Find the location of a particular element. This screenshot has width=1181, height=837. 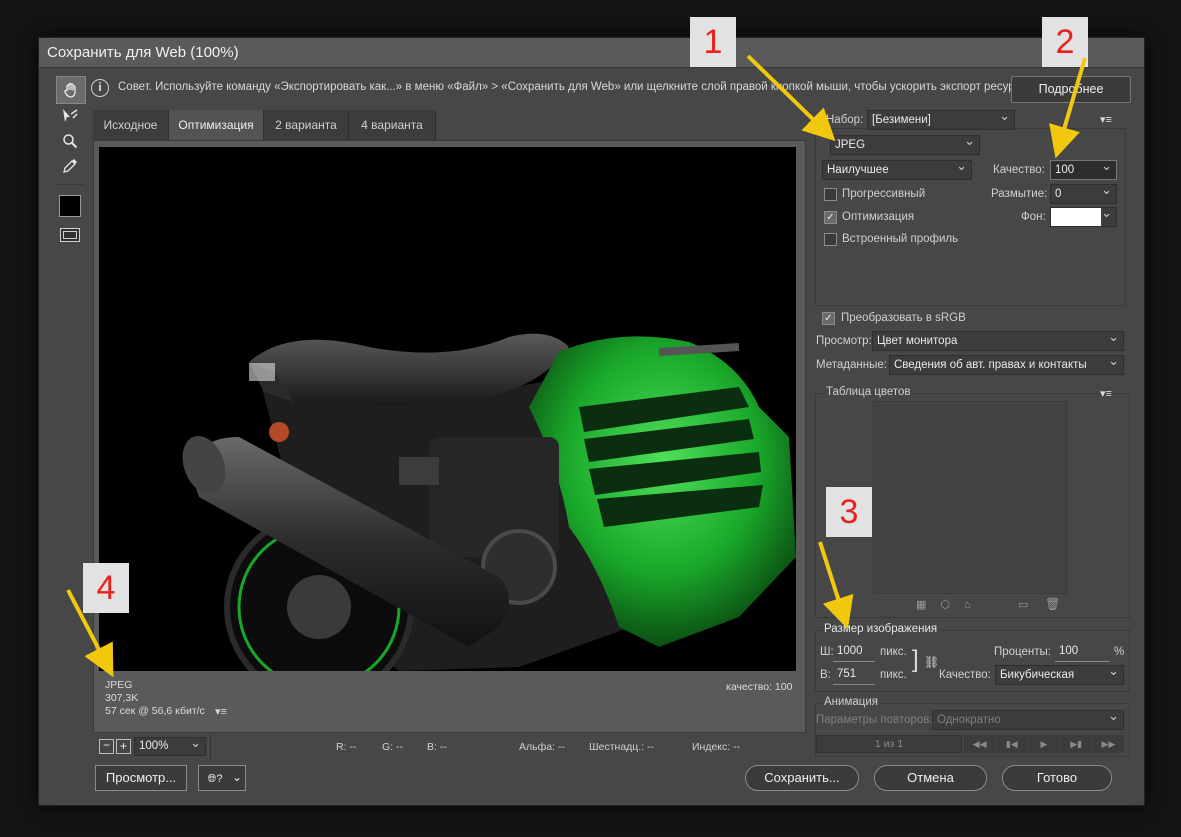

callout-4: 4 is located at coordinates (106, 588).